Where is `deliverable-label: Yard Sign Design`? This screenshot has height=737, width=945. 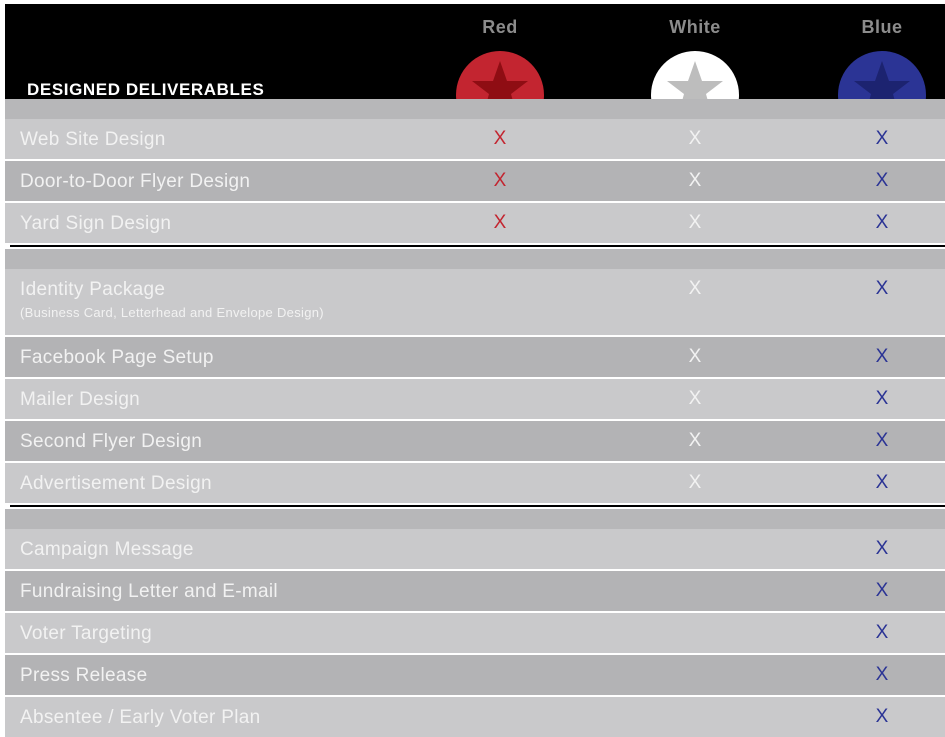 deliverable-label: Yard Sign Design is located at coordinates (96, 223).